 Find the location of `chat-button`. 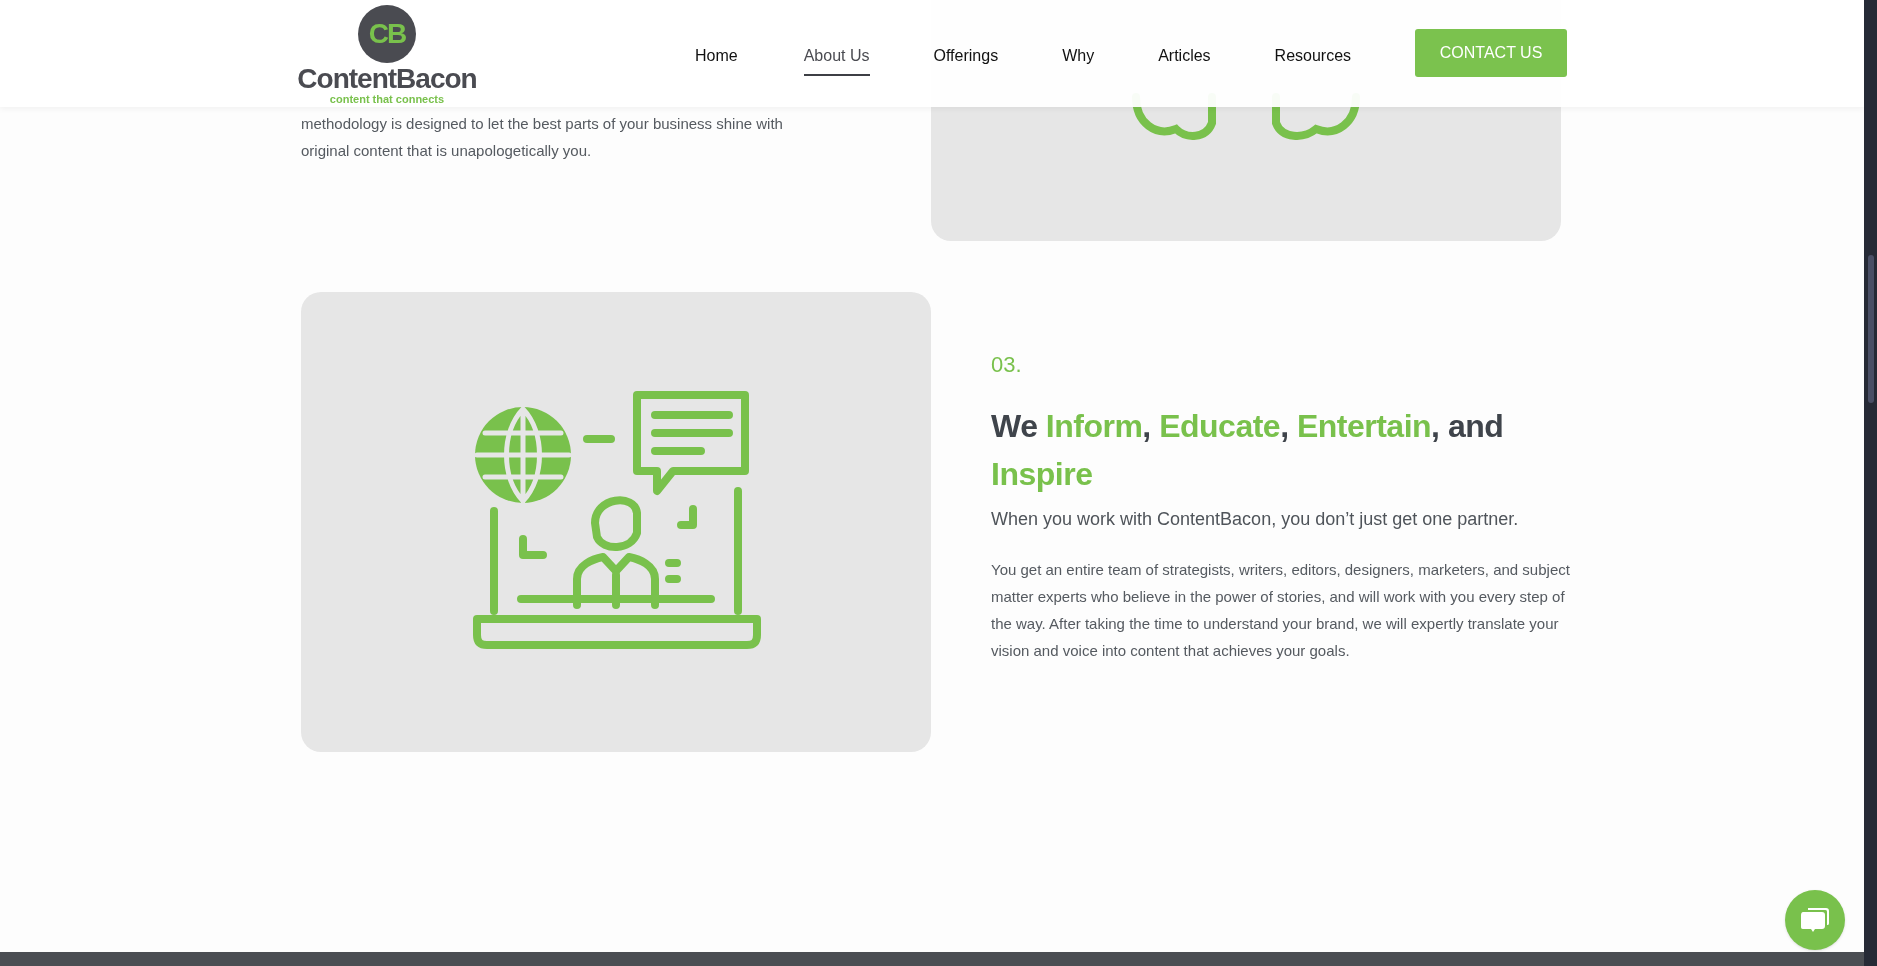

chat-button is located at coordinates (1815, 920).